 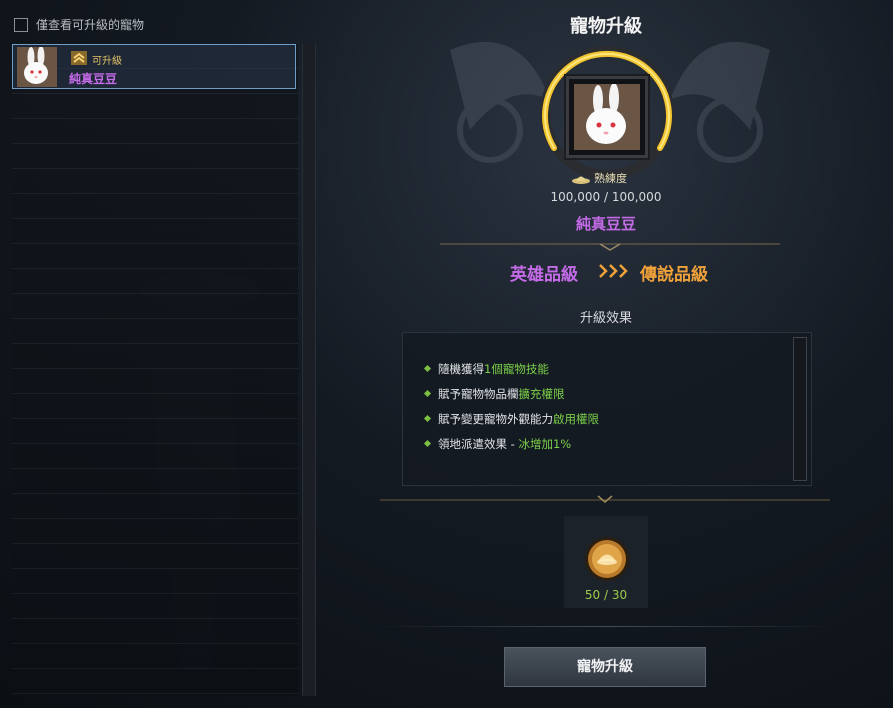 What do you see at coordinates (610, 178) in the screenshot?
I see `proficiency-label: 熟練度` at bounding box center [610, 178].